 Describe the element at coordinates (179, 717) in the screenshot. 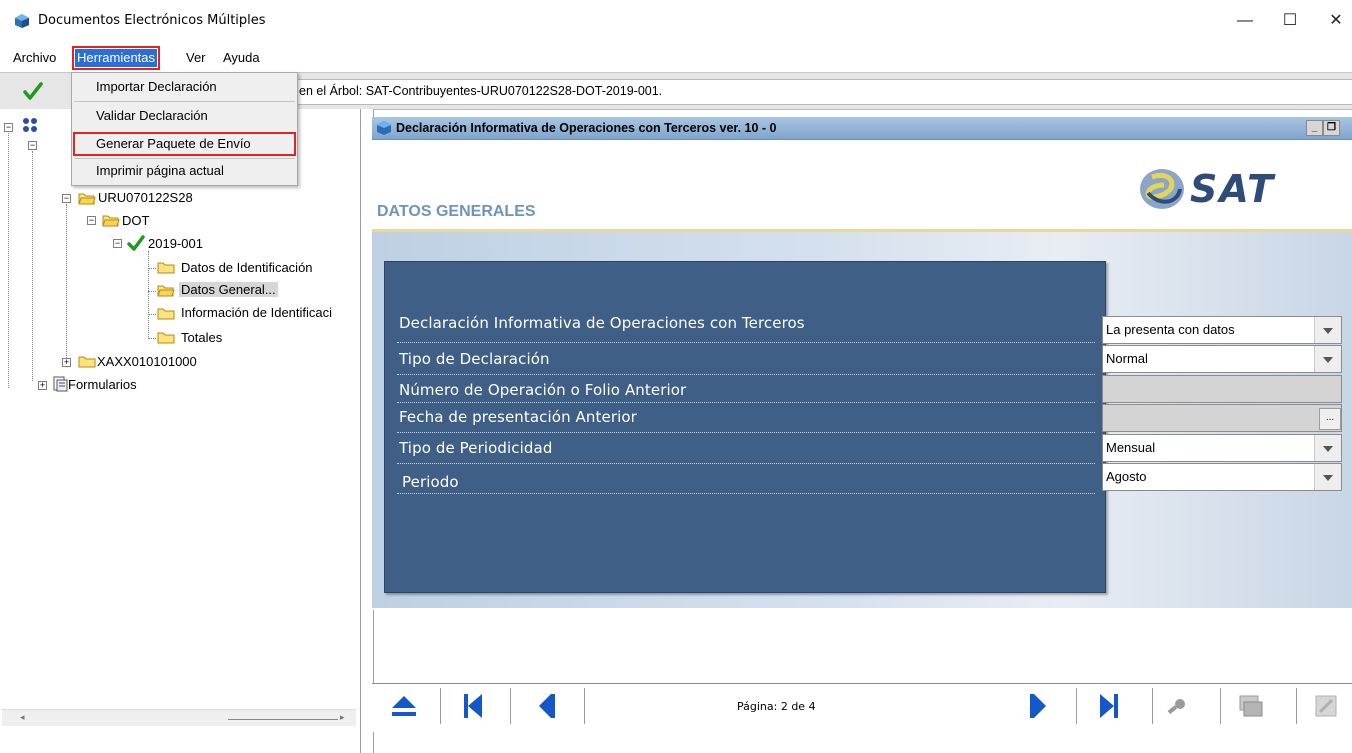

I see `tree-horizontal-scrollbar: ◂ ▸` at that location.